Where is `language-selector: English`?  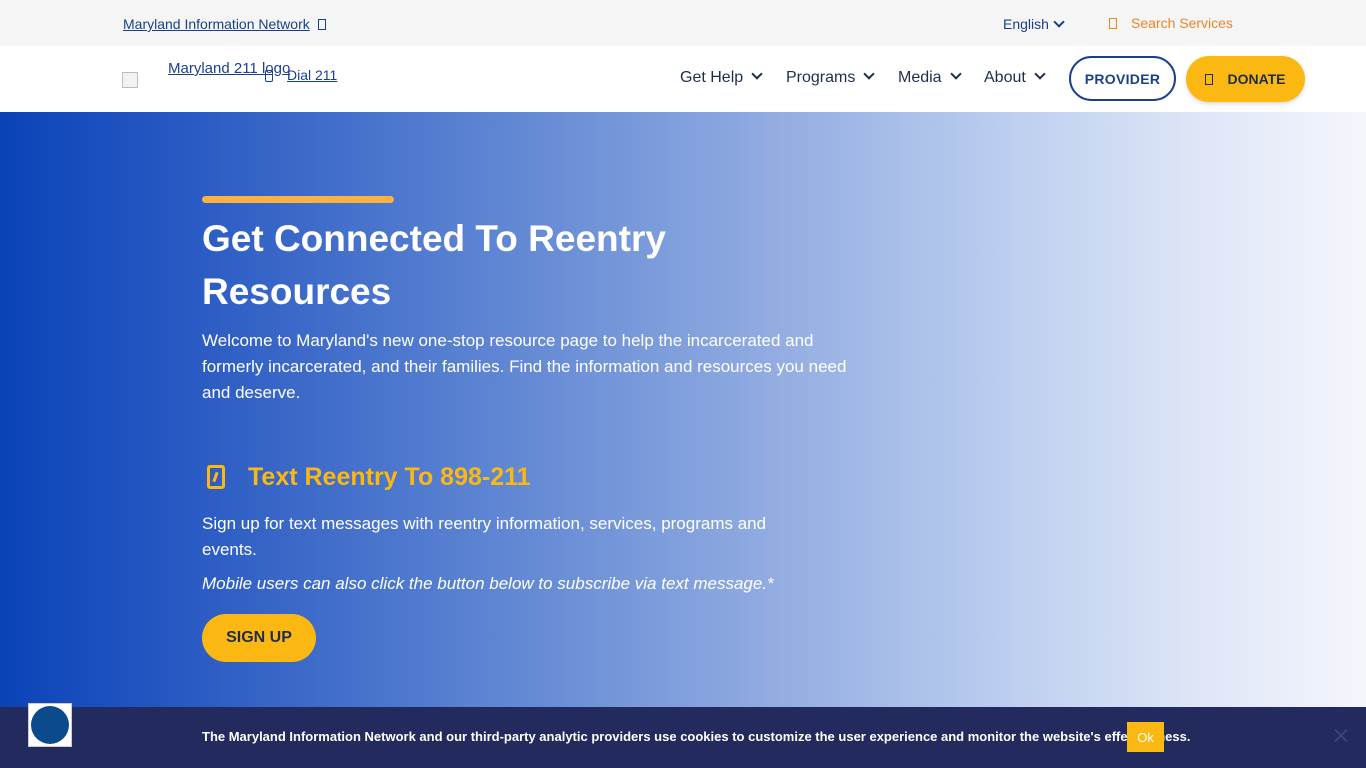
language-selector: English is located at coordinates (1034, 24).